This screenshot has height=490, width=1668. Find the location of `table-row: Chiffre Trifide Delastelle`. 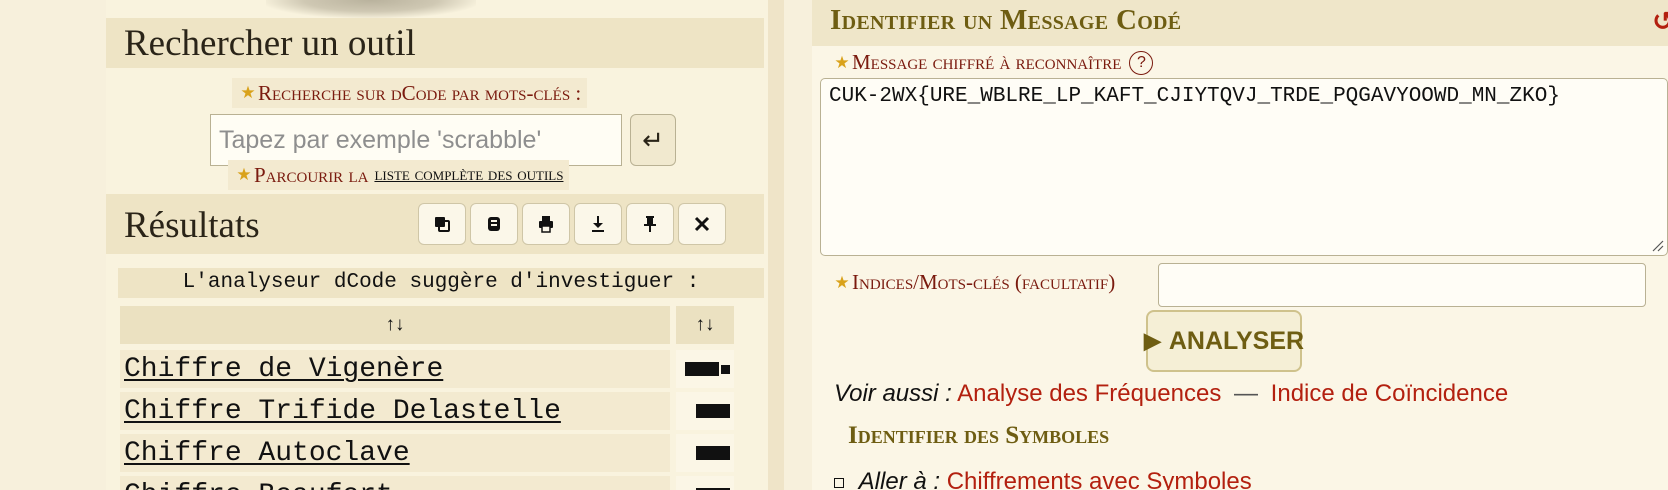

table-row: Chiffre Trifide Delastelle is located at coordinates (395, 411).